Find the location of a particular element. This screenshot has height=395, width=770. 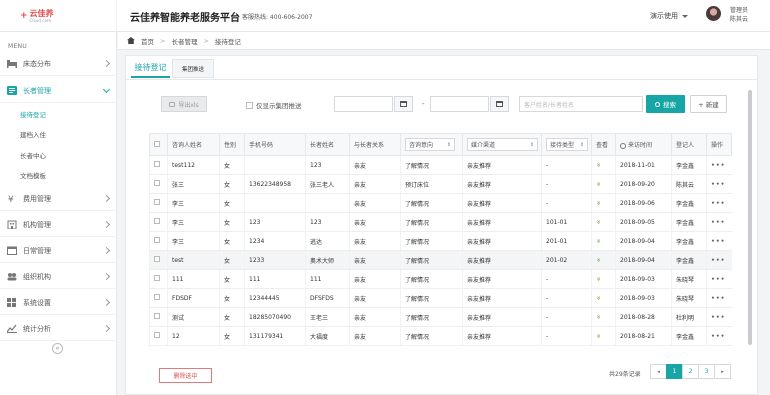

prev-page-button: ◂ is located at coordinates (658, 371).